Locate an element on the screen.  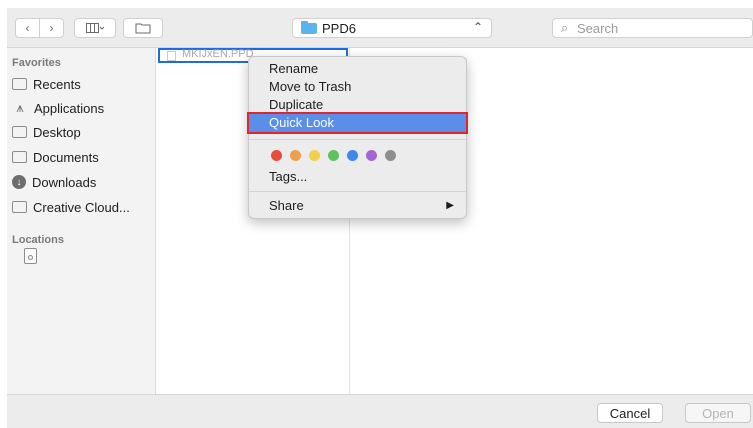
view-mode-button is located at coordinates (95, 28).